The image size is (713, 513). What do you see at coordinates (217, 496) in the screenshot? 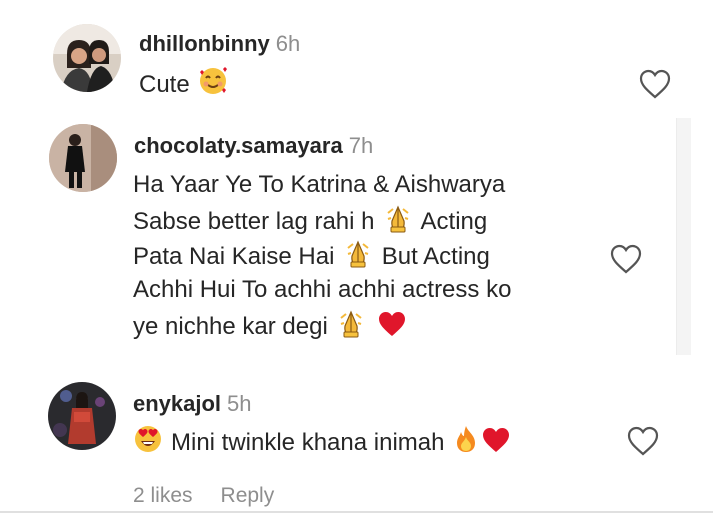
I see `comment-actions: 2 likes Reply` at bounding box center [217, 496].